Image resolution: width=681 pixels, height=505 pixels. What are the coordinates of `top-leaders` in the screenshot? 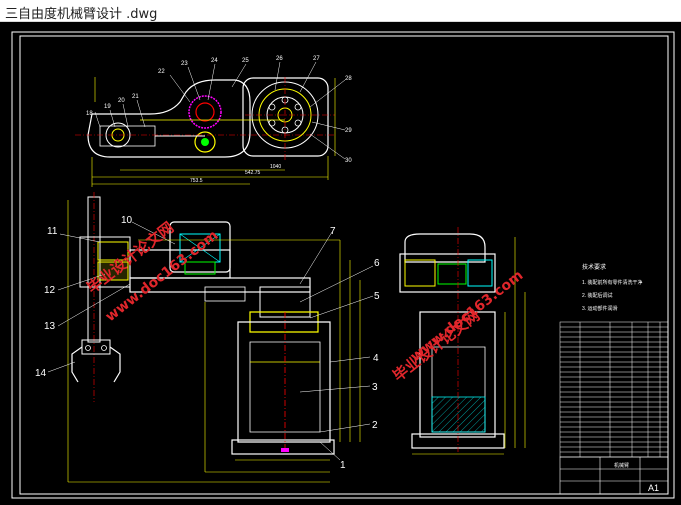 It's located at (220, 110).